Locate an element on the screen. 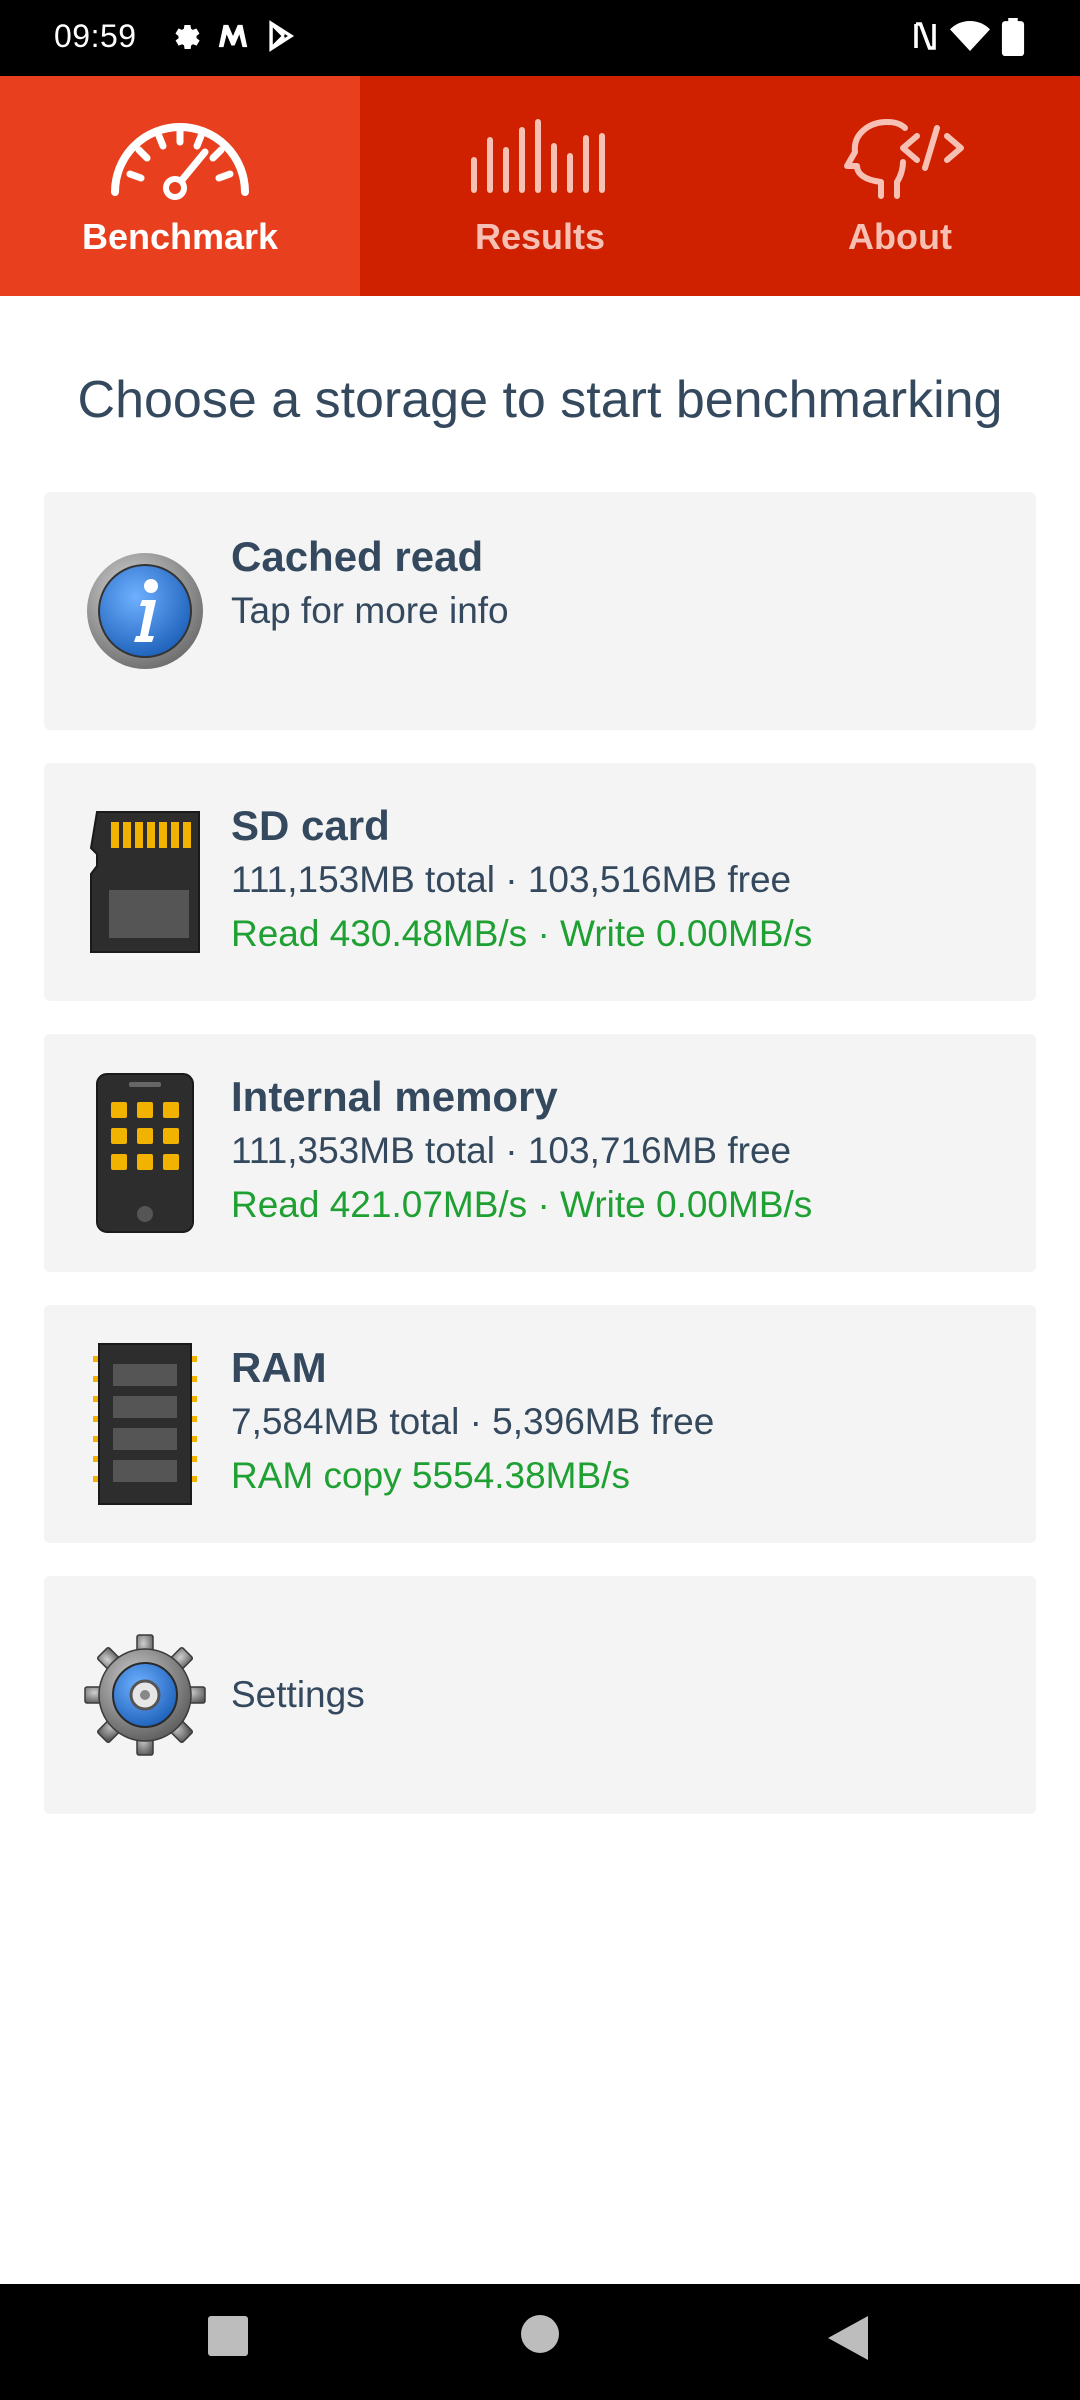  tab-results: Results is located at coordinates (540, 186).